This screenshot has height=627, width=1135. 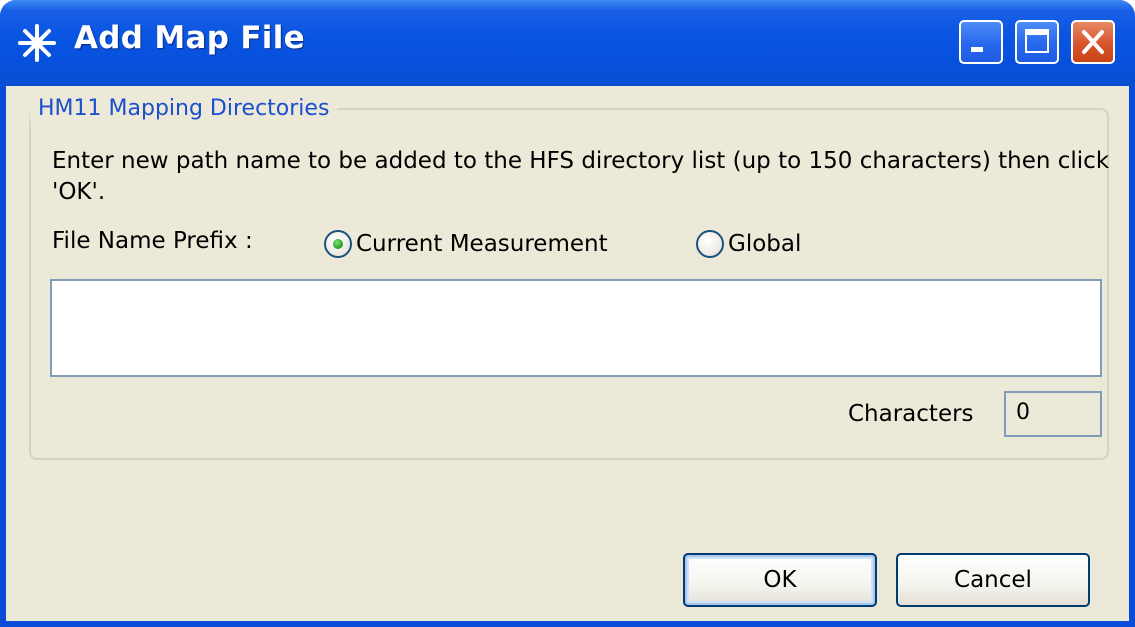 What do you see at coordinates (189, 38) in the screenshot?
I see `window-title: Add Map File` at bounding box center [189, 38].